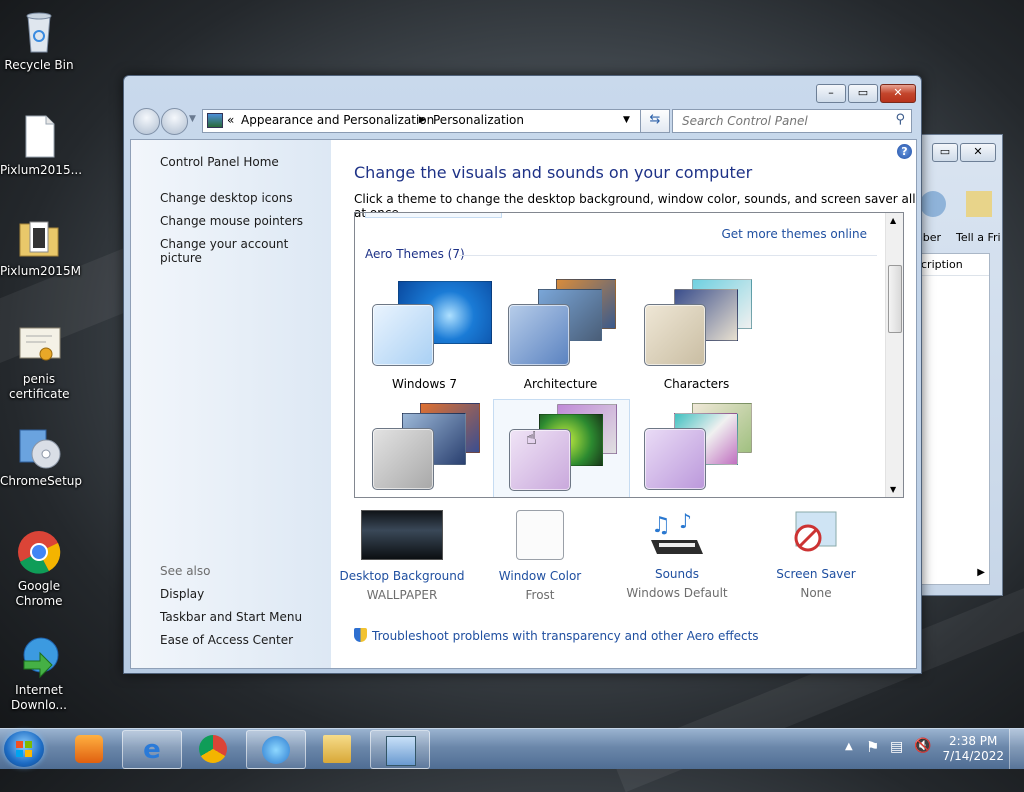 The image size is (1024, 792). I want to click on breadcrumb-overflow: «, so click(230, 120).